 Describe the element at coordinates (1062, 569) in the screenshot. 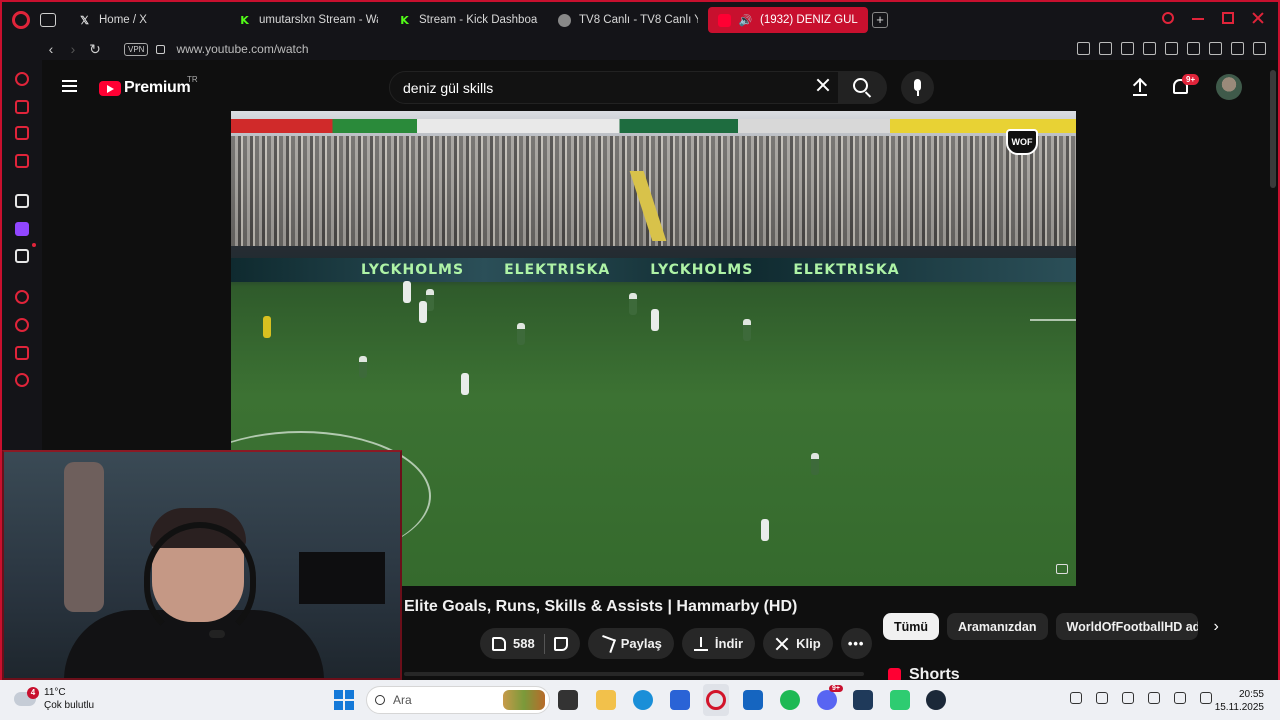

I see `subtitles-icon` at that location.